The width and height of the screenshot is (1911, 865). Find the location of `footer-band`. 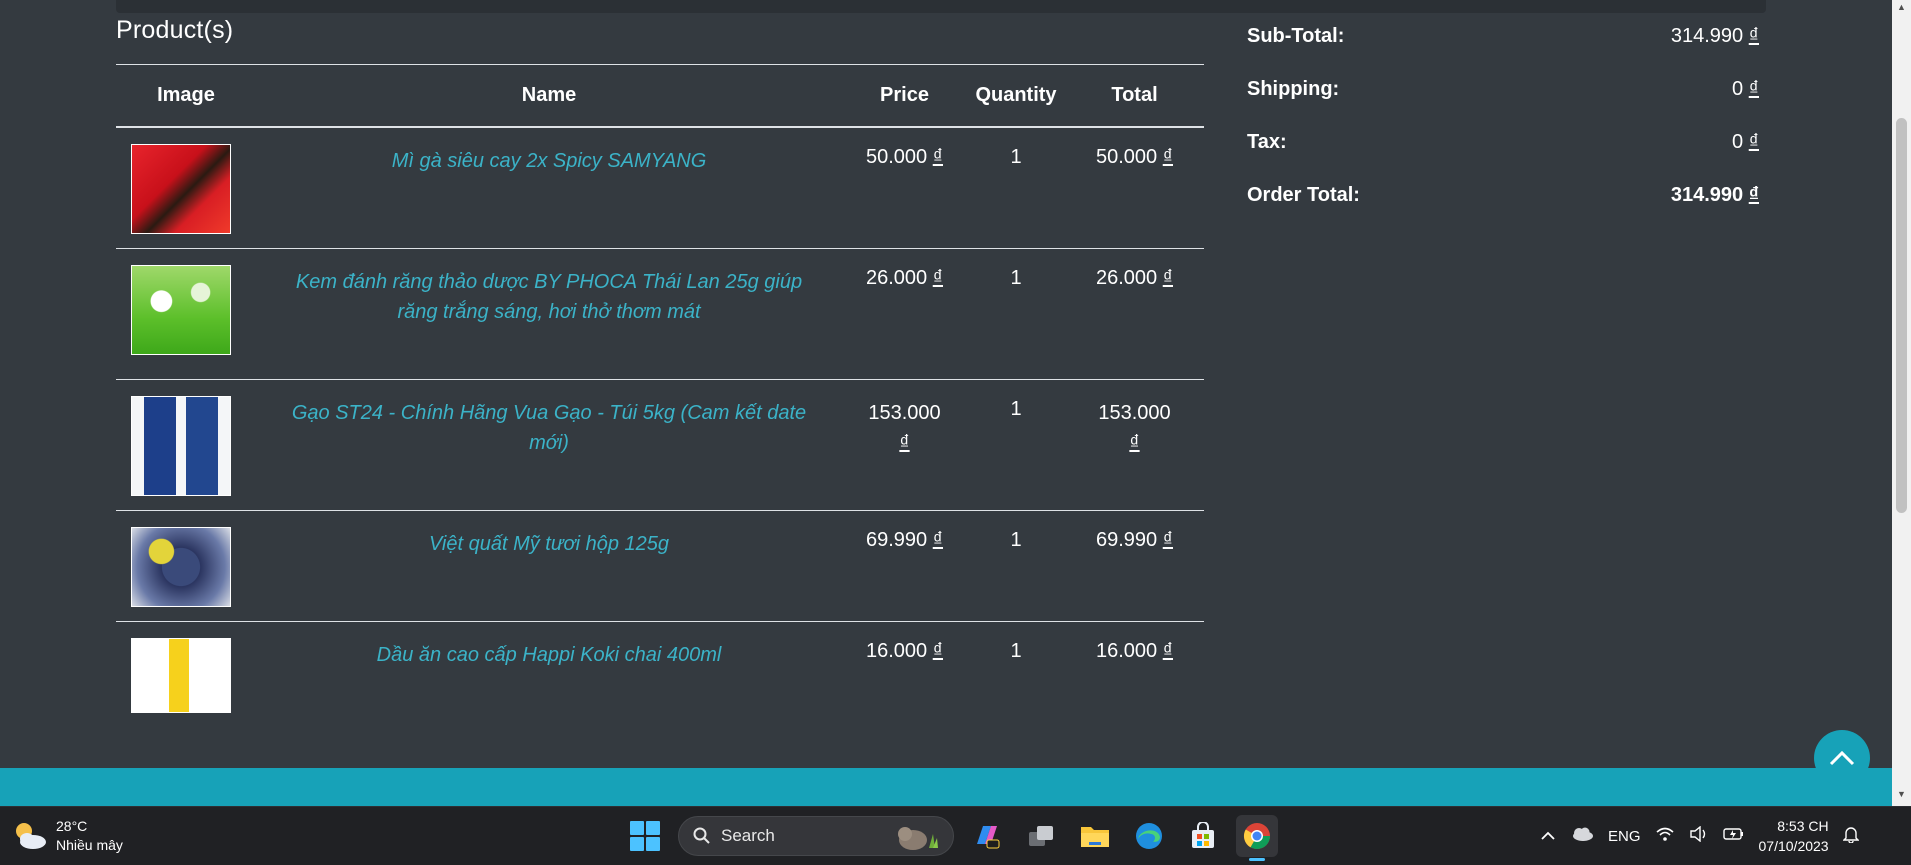

footer-band is located at coordinates (946, 787).